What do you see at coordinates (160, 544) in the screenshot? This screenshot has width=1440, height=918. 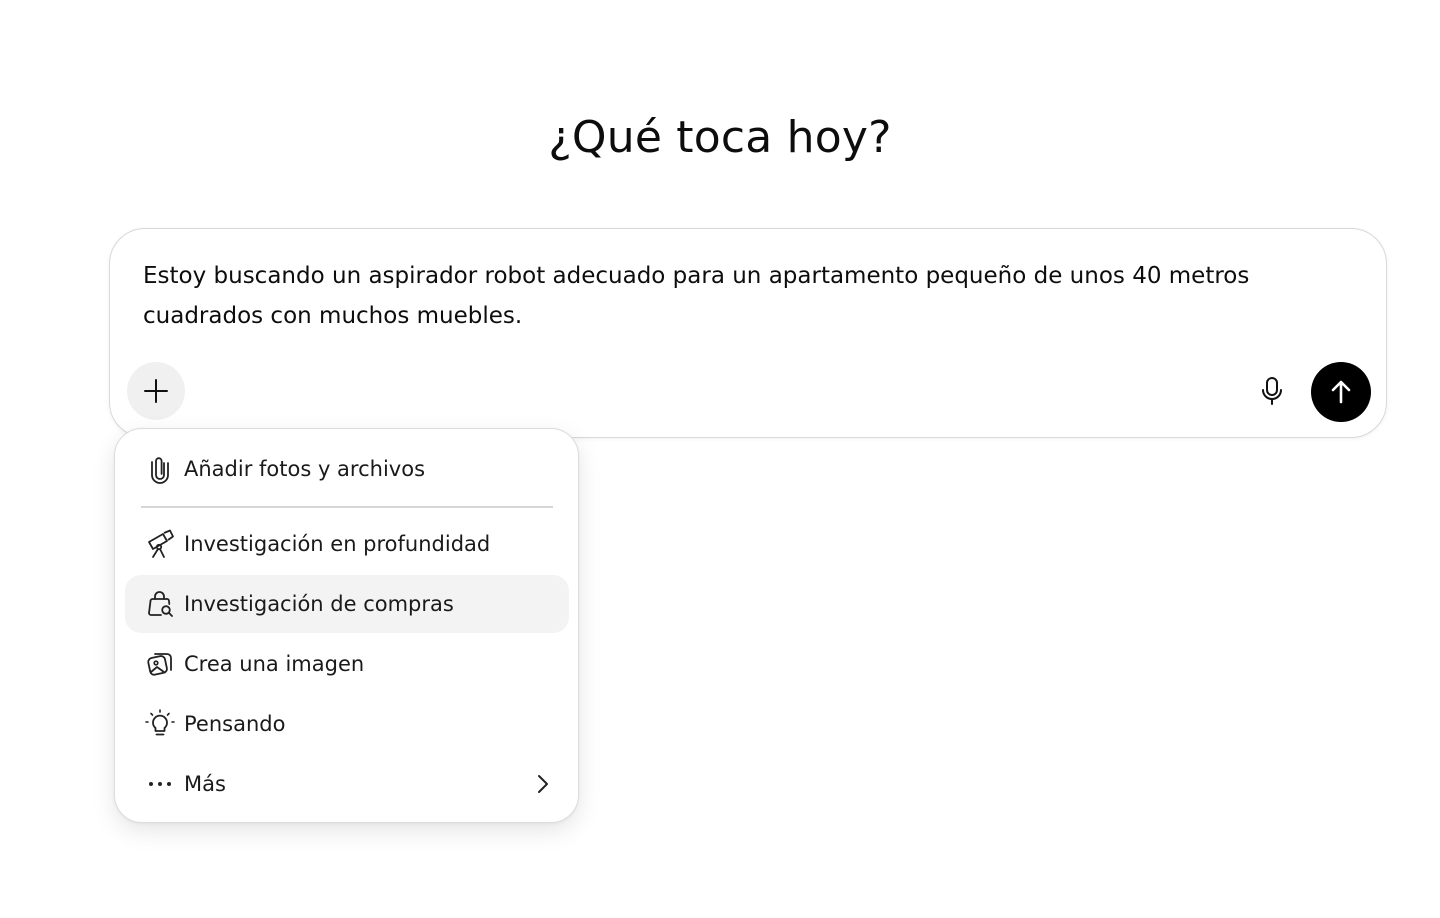 I see `telescope-icon` at bounding box center [160, 544].